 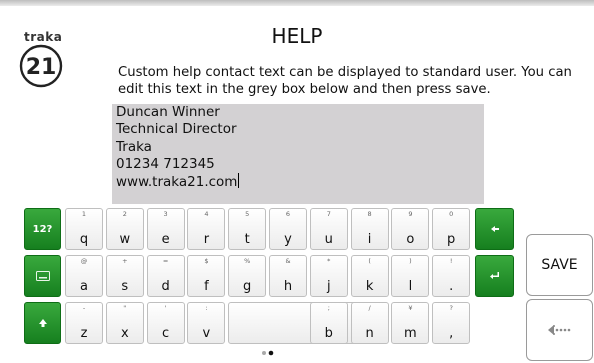 I want to click on key-secondary-char: 1, so click(x=84, y=214).